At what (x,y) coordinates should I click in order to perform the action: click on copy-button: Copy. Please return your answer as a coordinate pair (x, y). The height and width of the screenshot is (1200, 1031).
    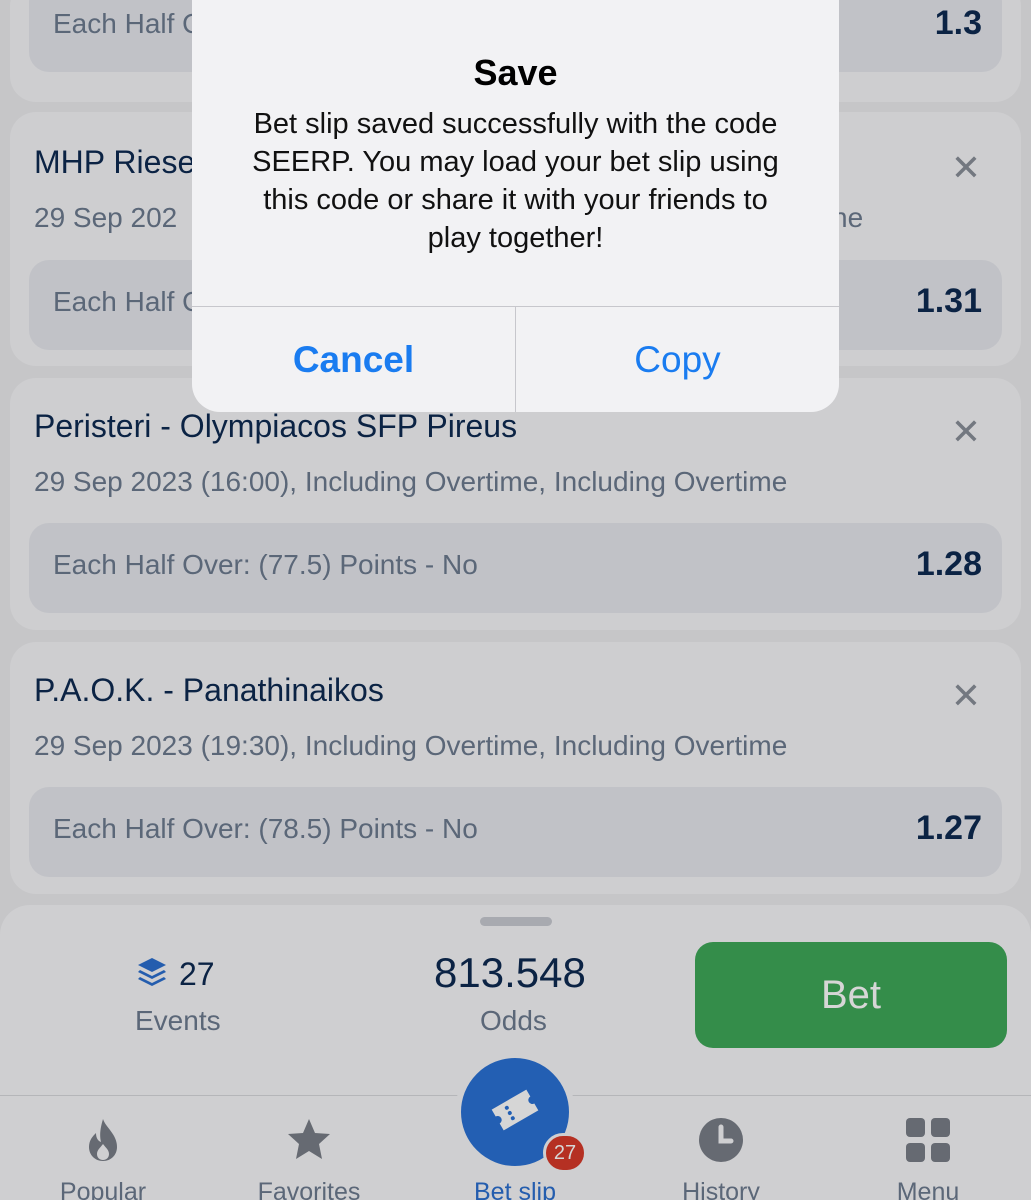
    Looking at the image, I should click on (677, 359).